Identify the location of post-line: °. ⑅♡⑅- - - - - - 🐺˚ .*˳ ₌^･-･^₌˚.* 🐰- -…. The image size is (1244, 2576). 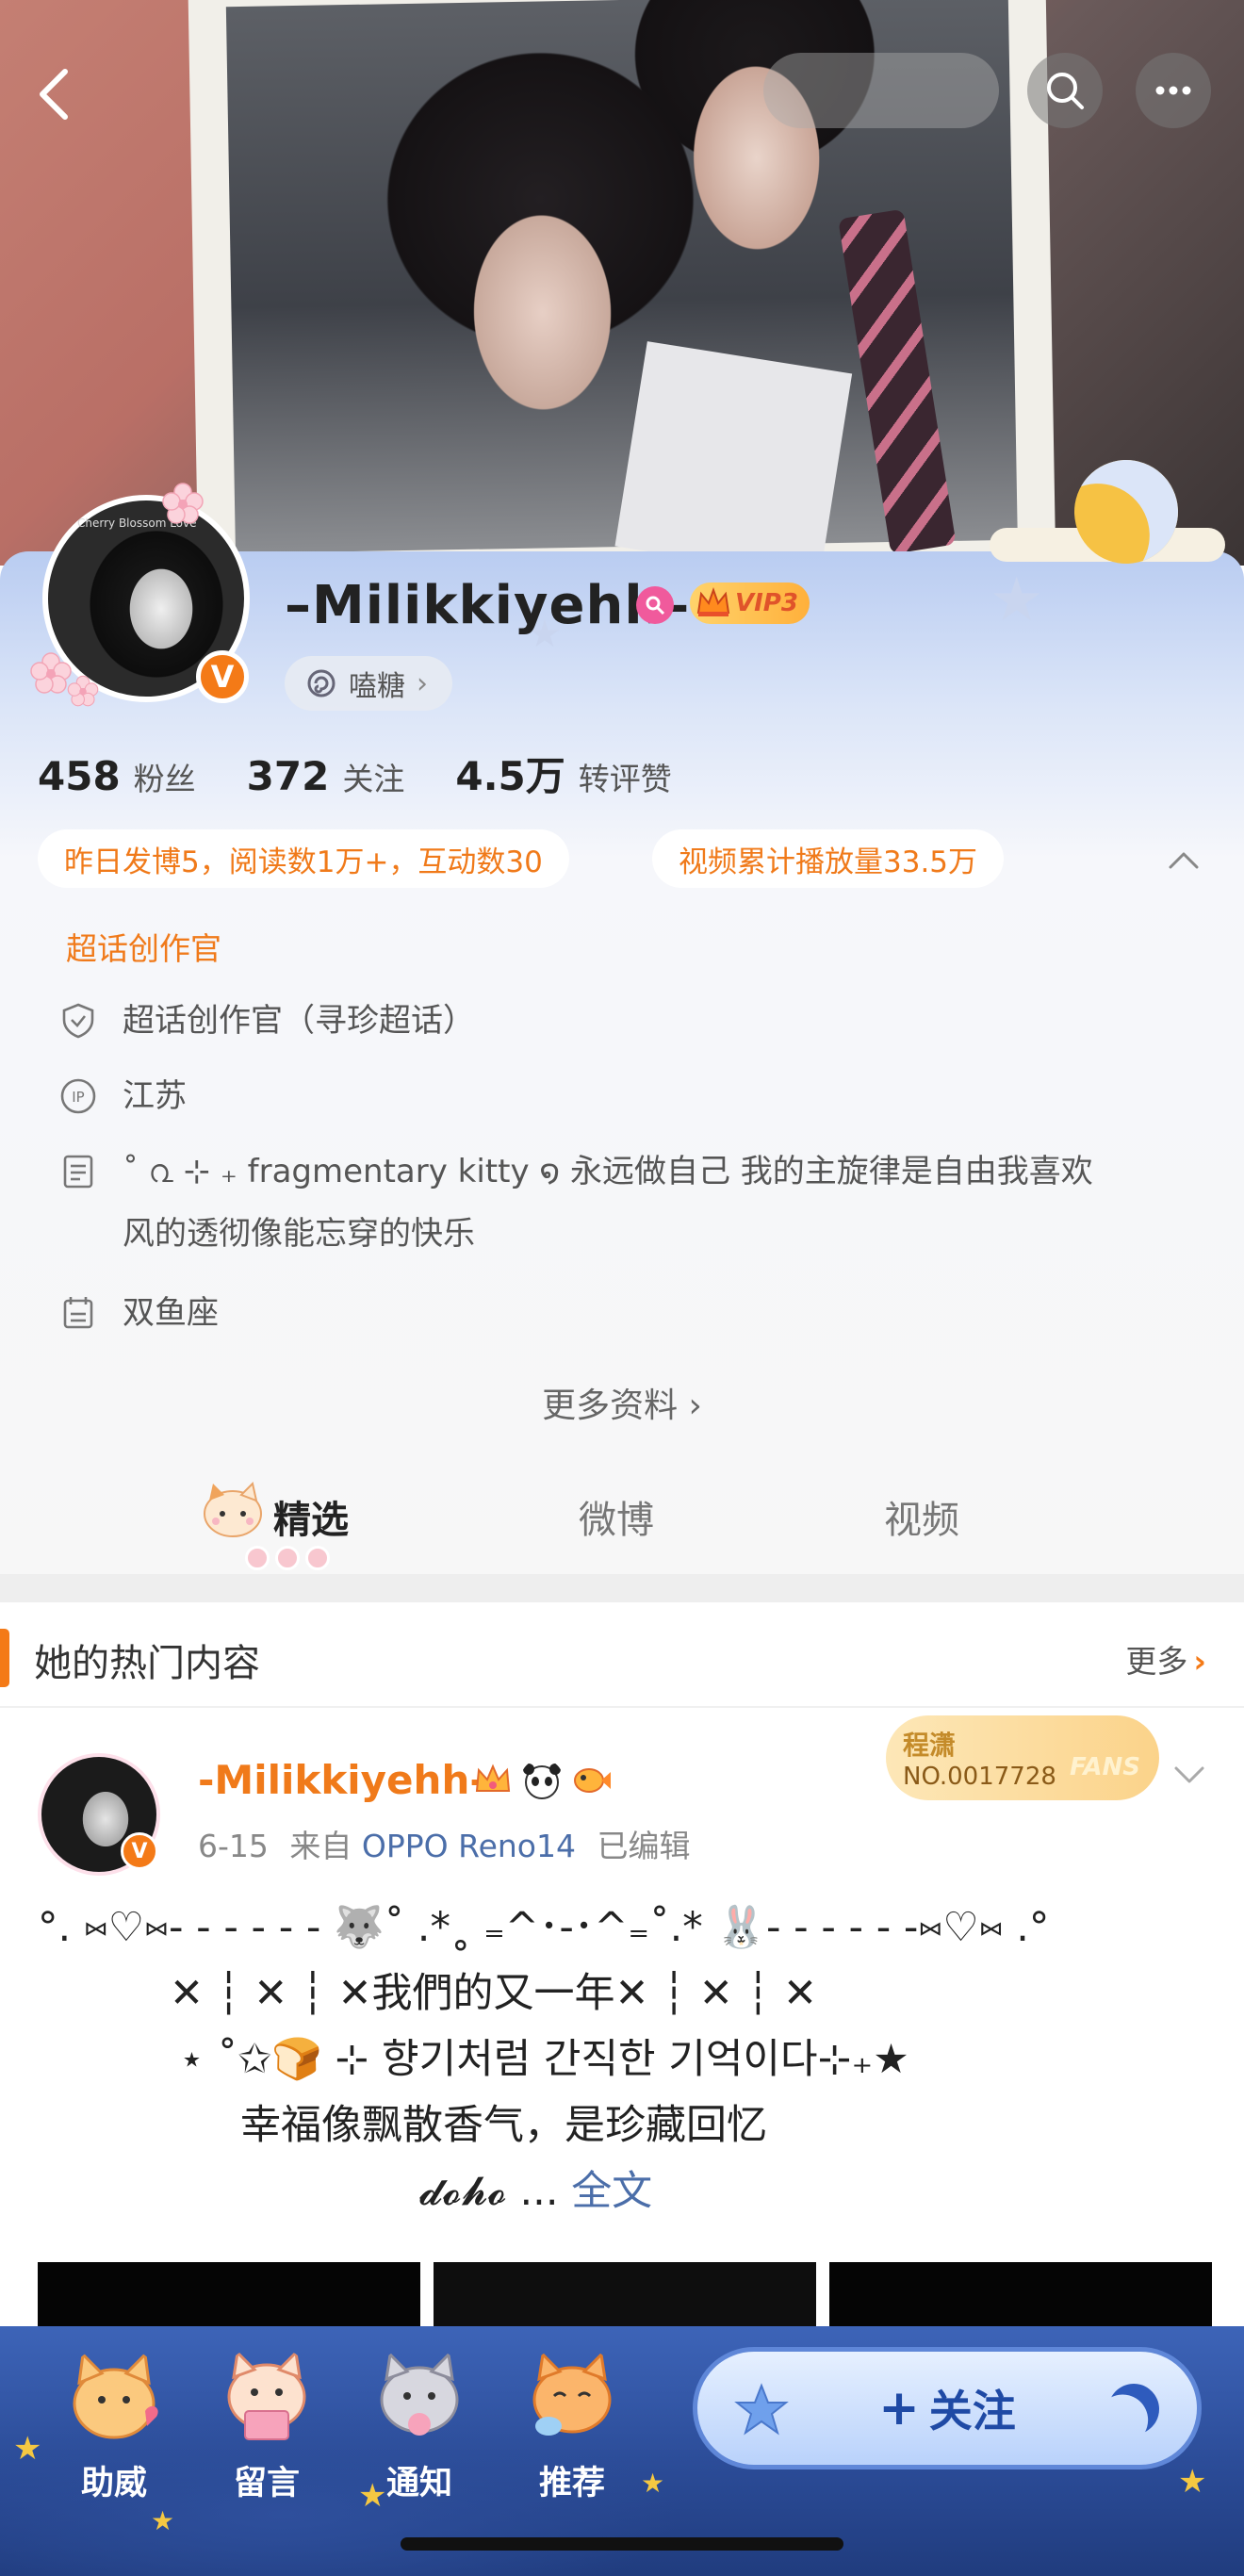
(544, 1927).